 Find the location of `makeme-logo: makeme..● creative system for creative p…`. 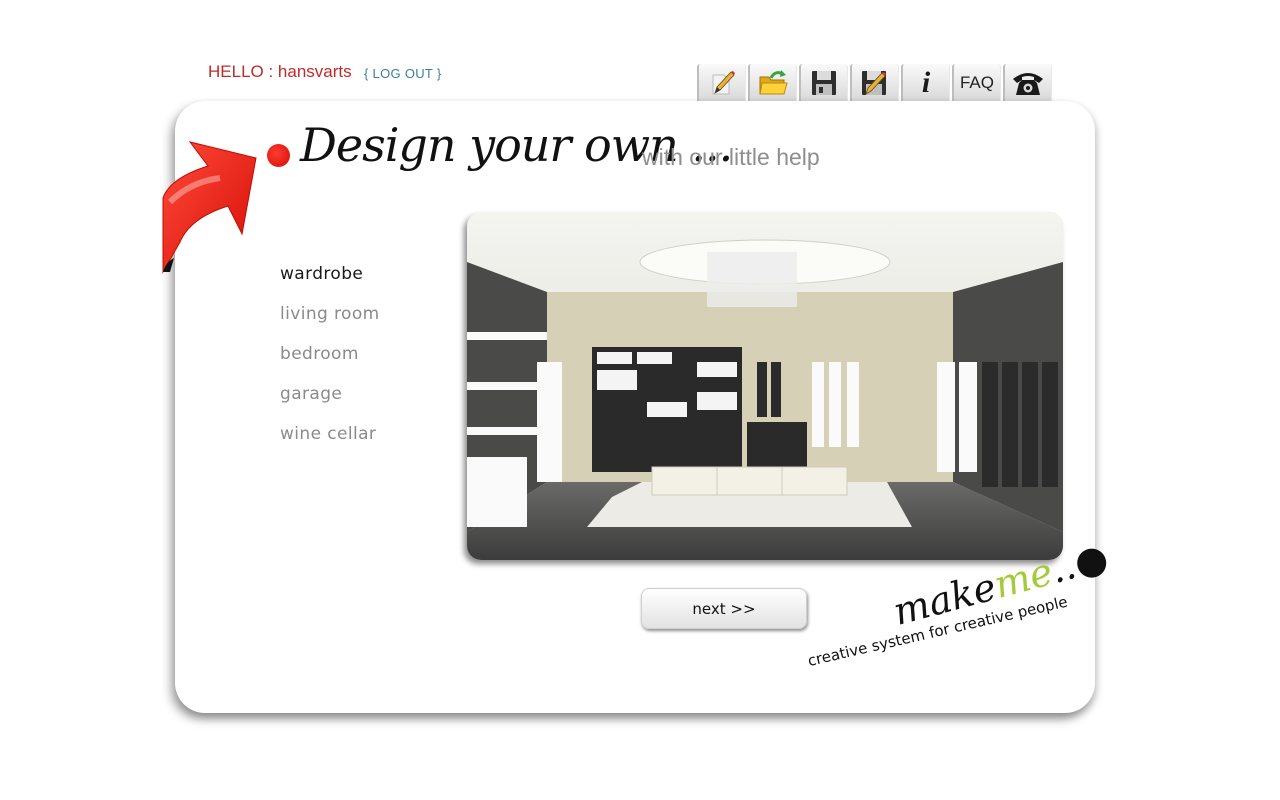

makeme-logo: makeme..● creative system for creative p… is located at coordinates (956, 613).